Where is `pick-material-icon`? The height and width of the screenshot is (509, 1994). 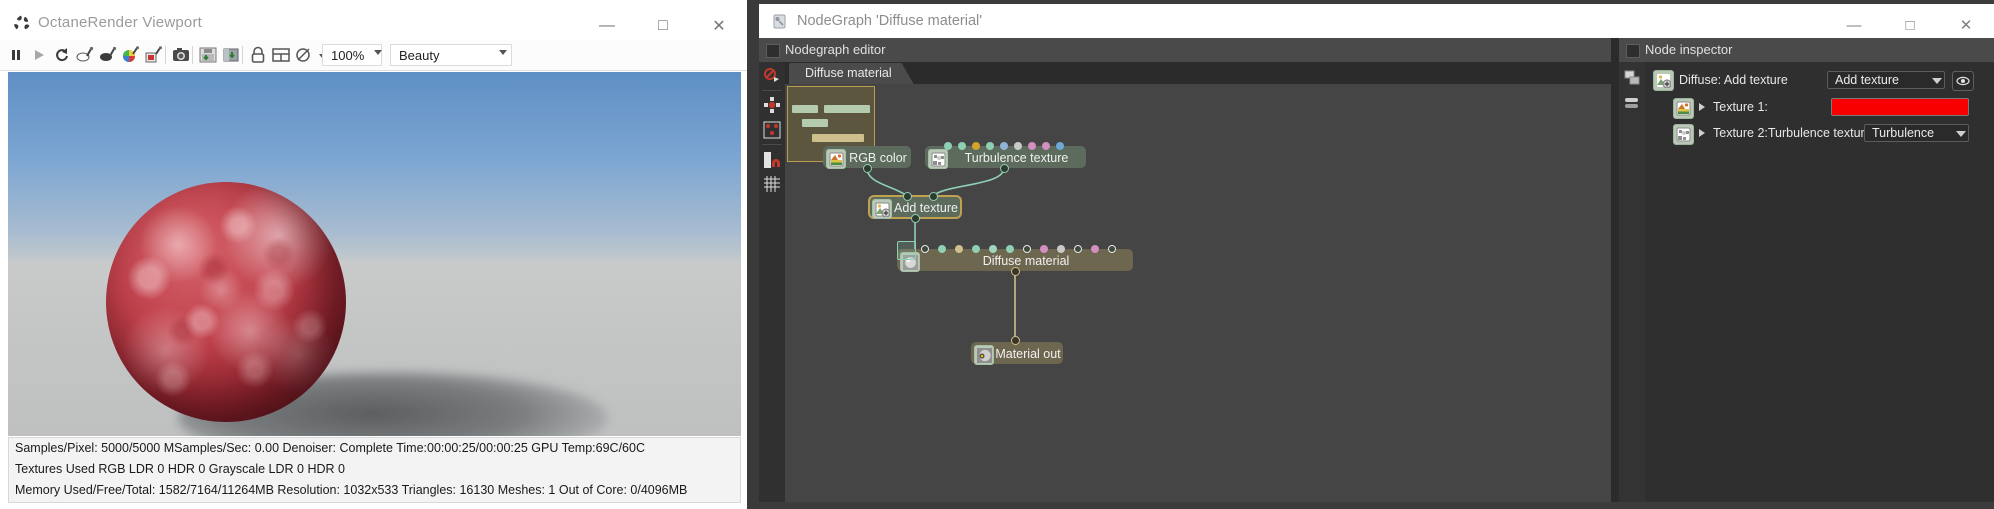
pick-material-icon is located at coordinates (108, 55).